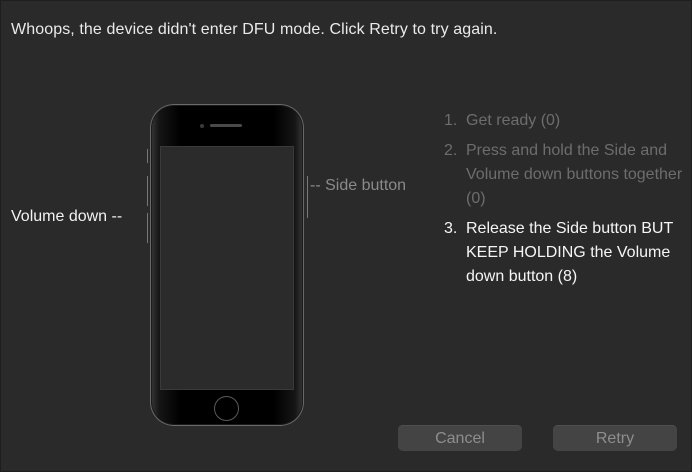 Image resolution: width=692 pixels, height=472 pixels. I want to click on volume-down-label: Volume down --, so click(67, 216).